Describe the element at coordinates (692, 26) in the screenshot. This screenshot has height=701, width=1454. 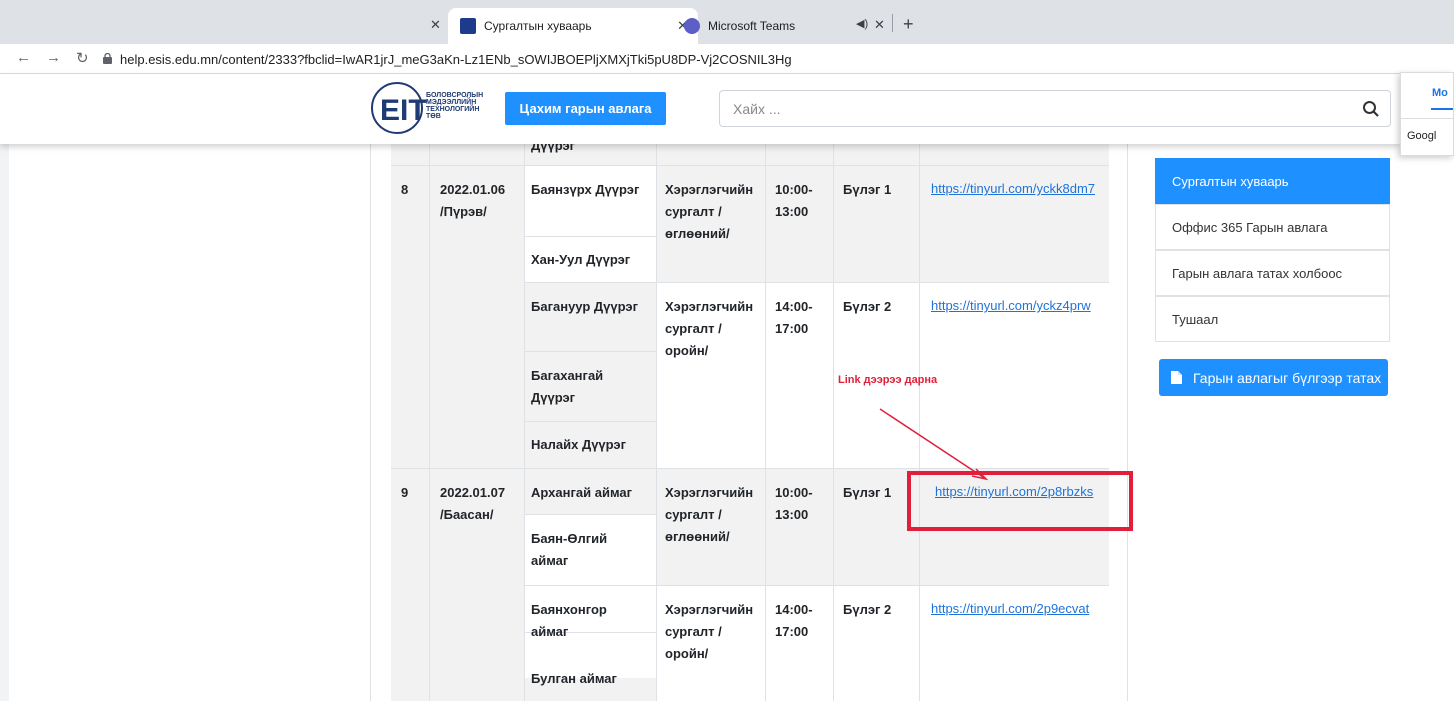
I see `teams-favicon-icon` at that location.